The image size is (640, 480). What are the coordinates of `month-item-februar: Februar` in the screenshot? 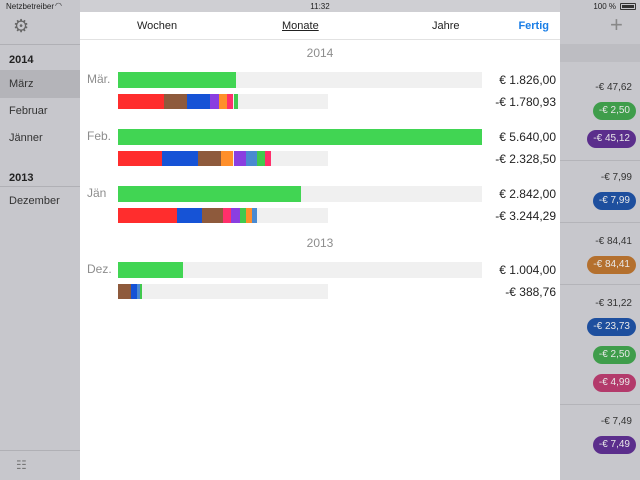 It's located at (28, 111).